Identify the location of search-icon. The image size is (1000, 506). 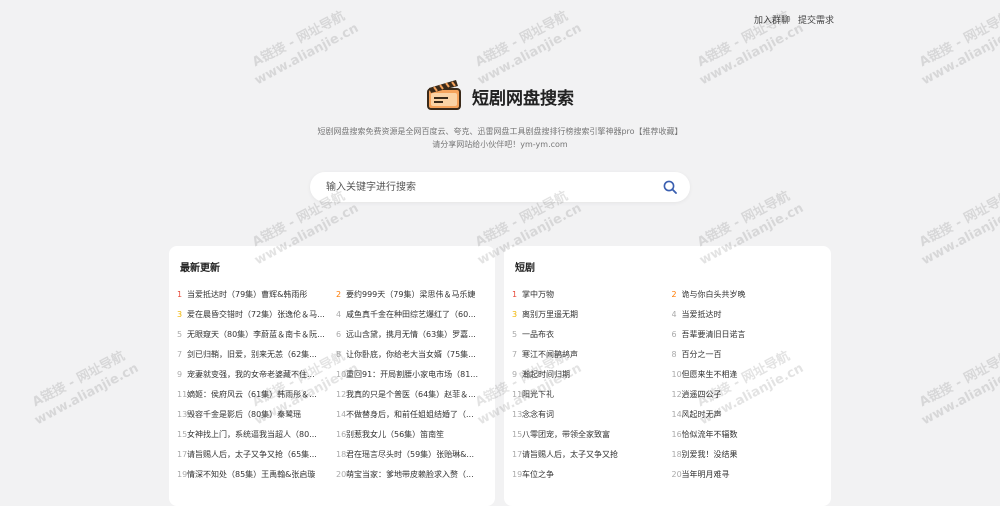
(670, 187).